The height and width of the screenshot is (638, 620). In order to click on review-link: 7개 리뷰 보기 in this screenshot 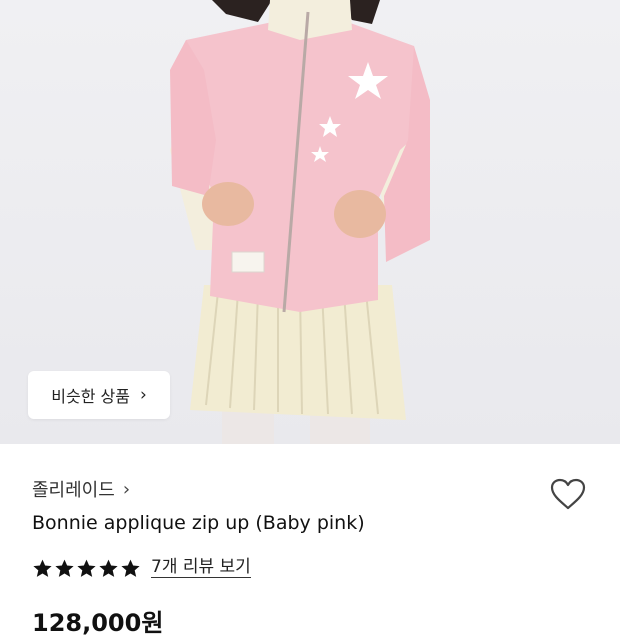, I will do `click(201, 568)`.